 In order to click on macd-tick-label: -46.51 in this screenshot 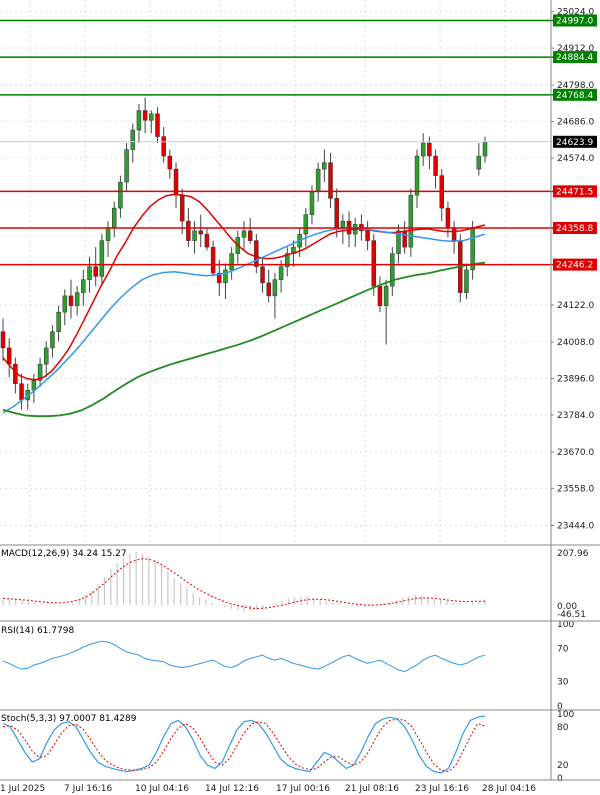, I will do `click(571, 615)`.